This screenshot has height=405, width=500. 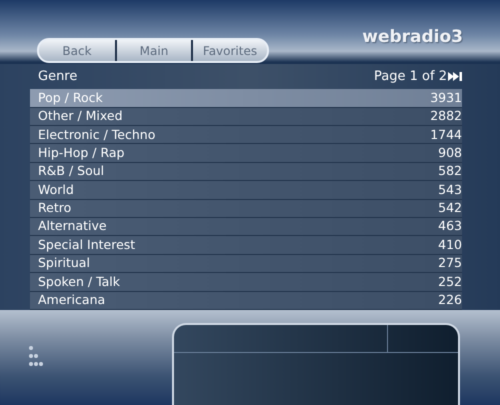 What do you see at coordinates (55, 208) in the screenshot?
I see `genre-name: Retro` at bounding box center [55, 208].